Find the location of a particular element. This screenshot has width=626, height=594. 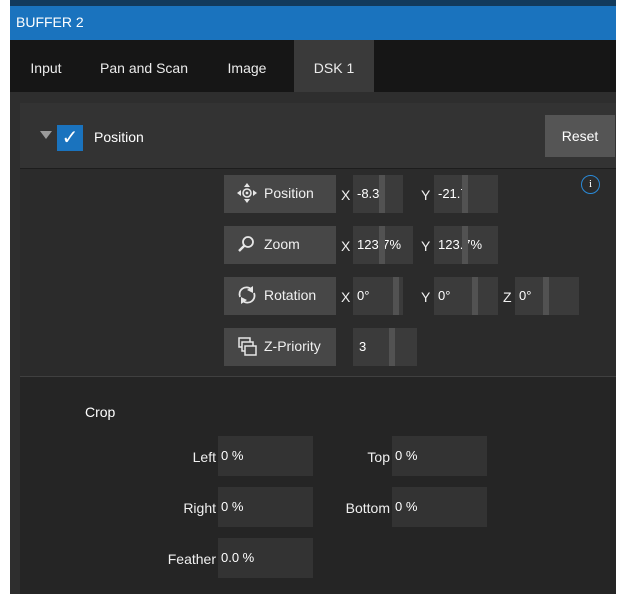

position-section-title: Position is located at coordinates (119, 137).